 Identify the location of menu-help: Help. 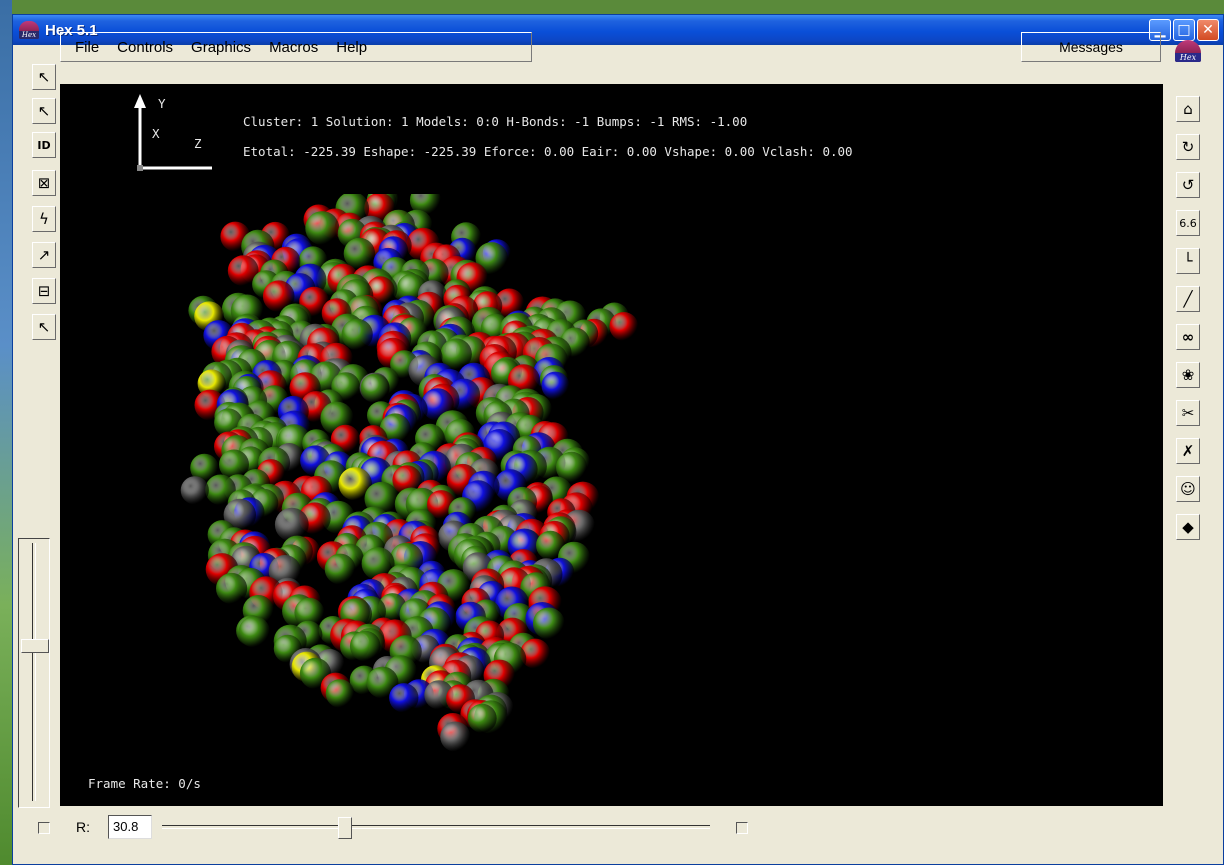
(351, 47).